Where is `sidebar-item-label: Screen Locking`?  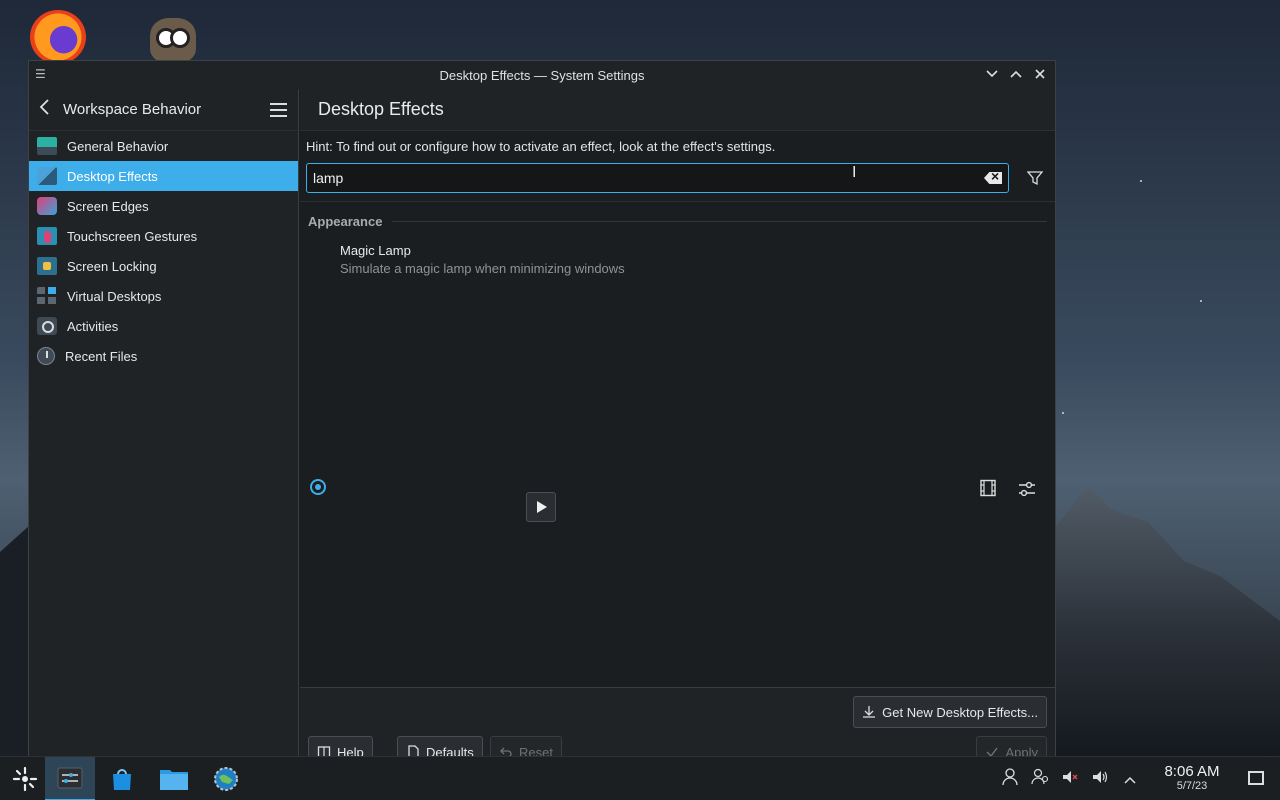
sidebar-item-label: Screen Locking is located at coordinates (112, 266).